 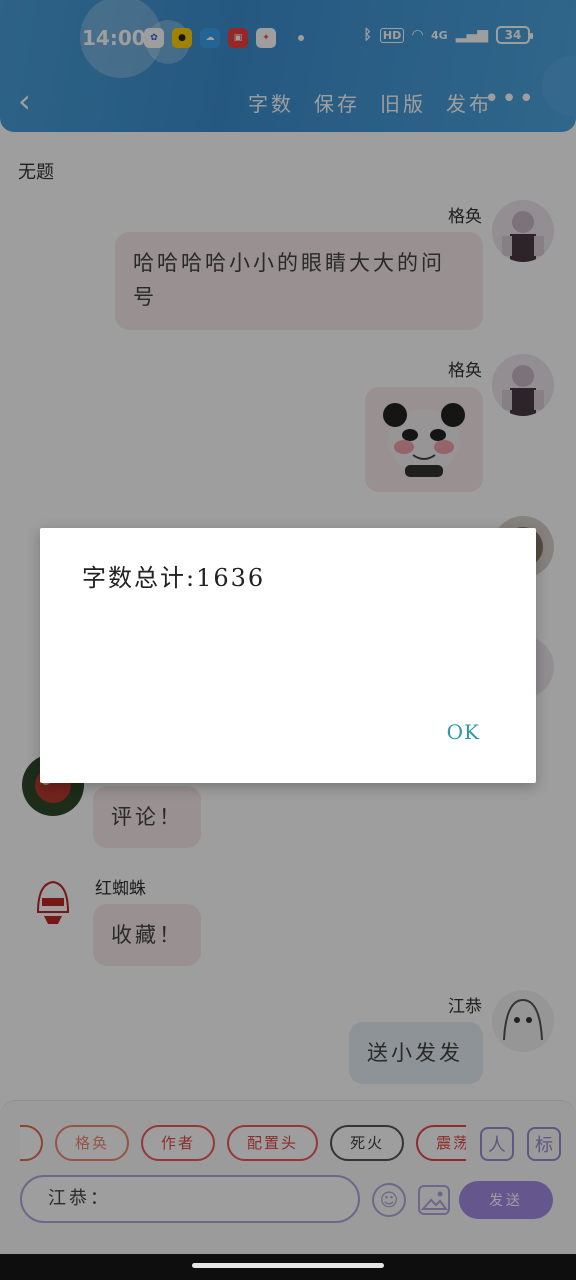 I want to click on home-indicator, so click(x=288, y=1265).